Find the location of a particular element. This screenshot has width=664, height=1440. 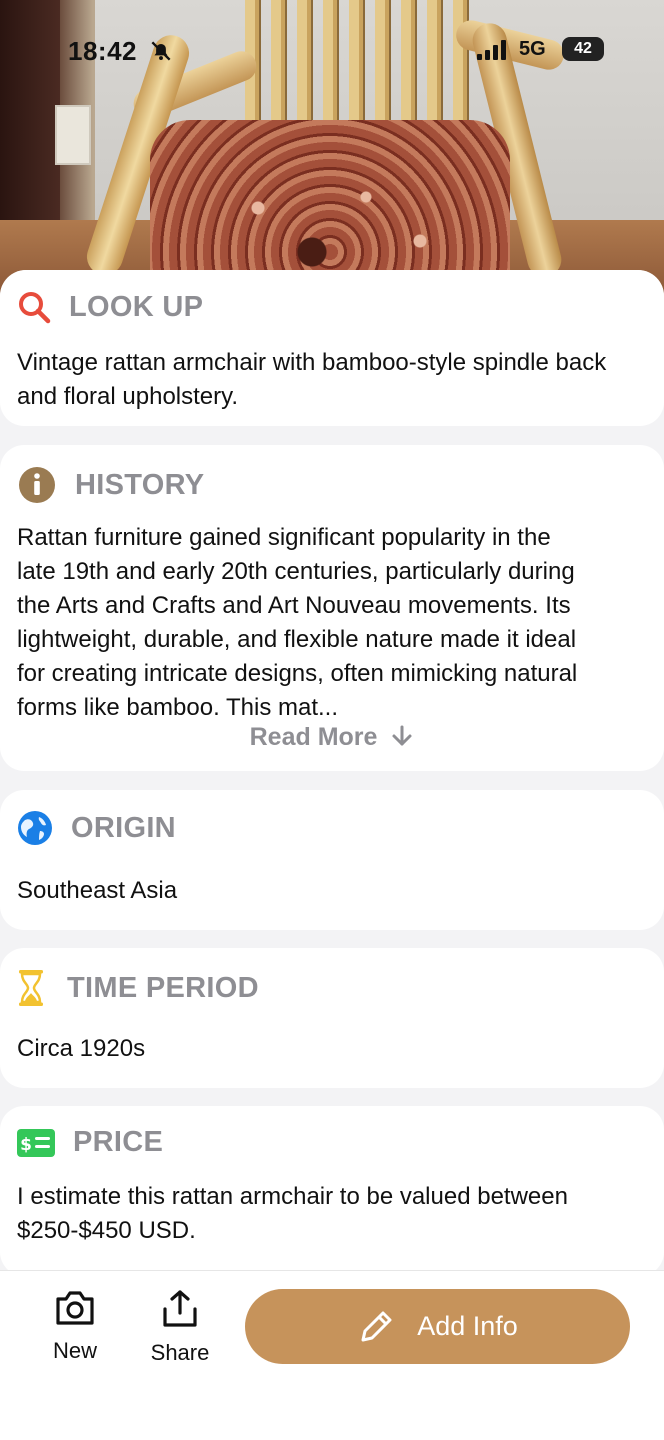

share-button: Share is located at coordinates (180, 1327).